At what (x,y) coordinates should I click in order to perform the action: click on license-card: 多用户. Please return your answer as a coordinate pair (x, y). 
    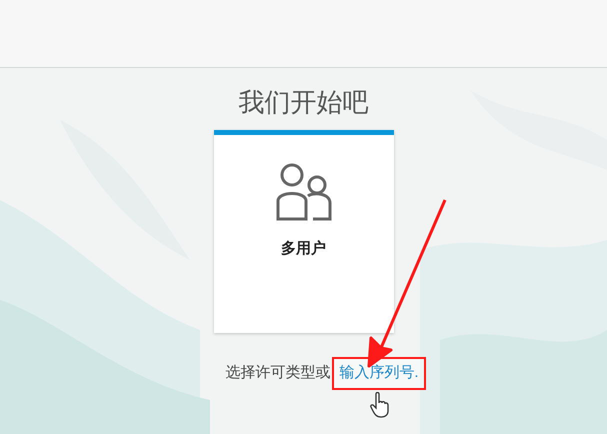
    Looking at the image, I should click on (304, 231).